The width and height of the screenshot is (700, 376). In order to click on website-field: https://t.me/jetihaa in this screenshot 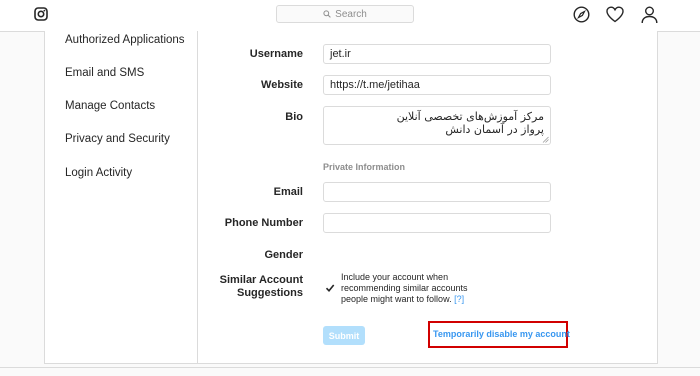, I will do `click(437, 85)`.